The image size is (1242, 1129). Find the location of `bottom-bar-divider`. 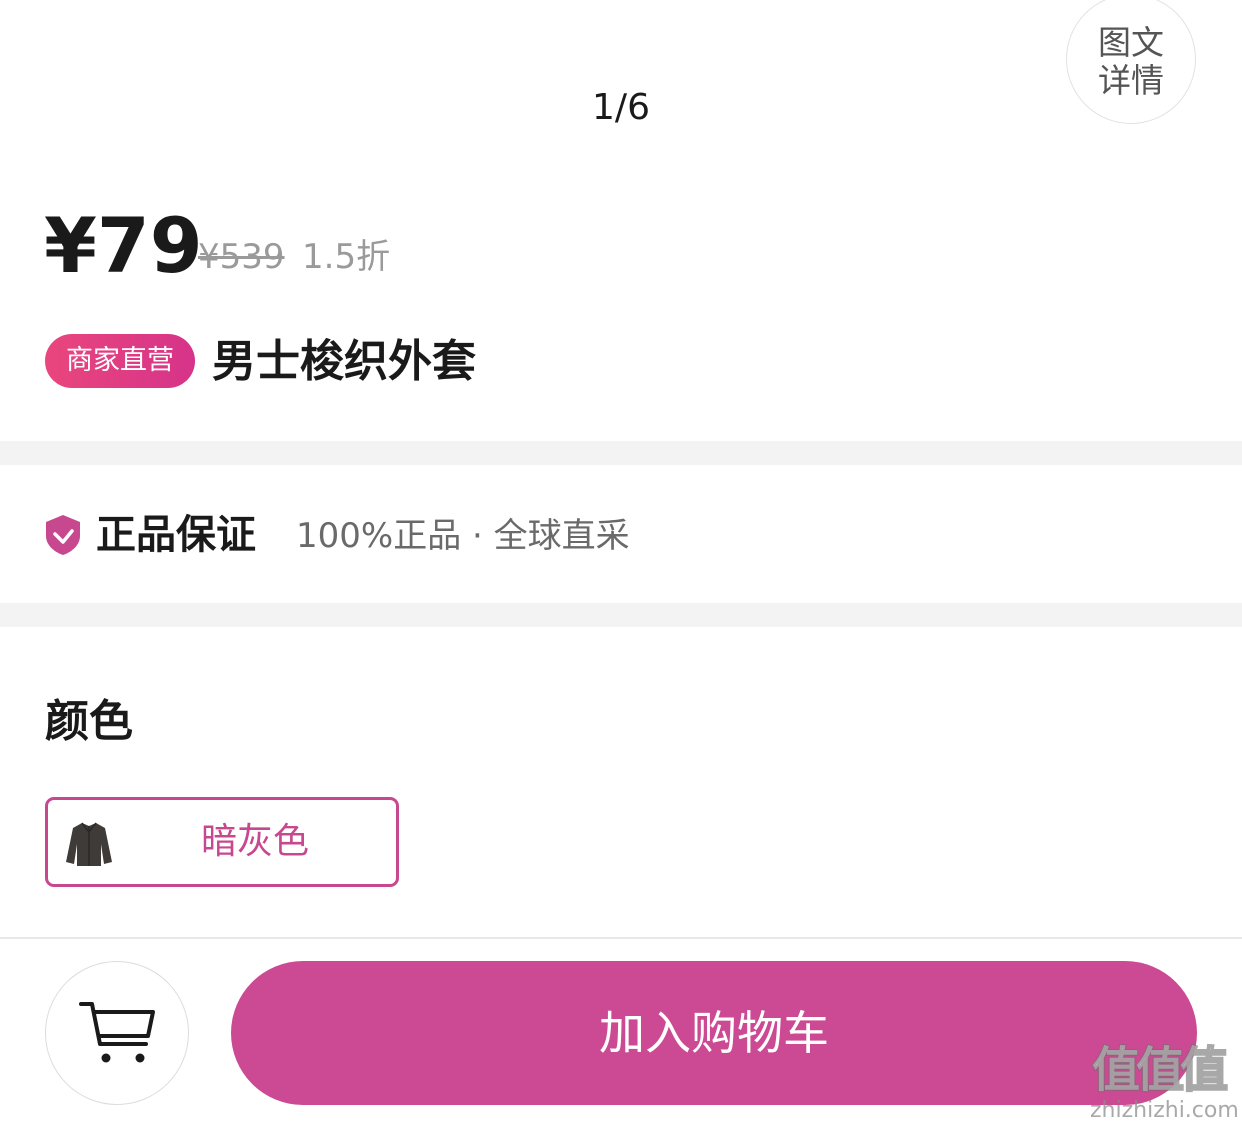

bottom-bar-divider is located at coordinates (621, 938).